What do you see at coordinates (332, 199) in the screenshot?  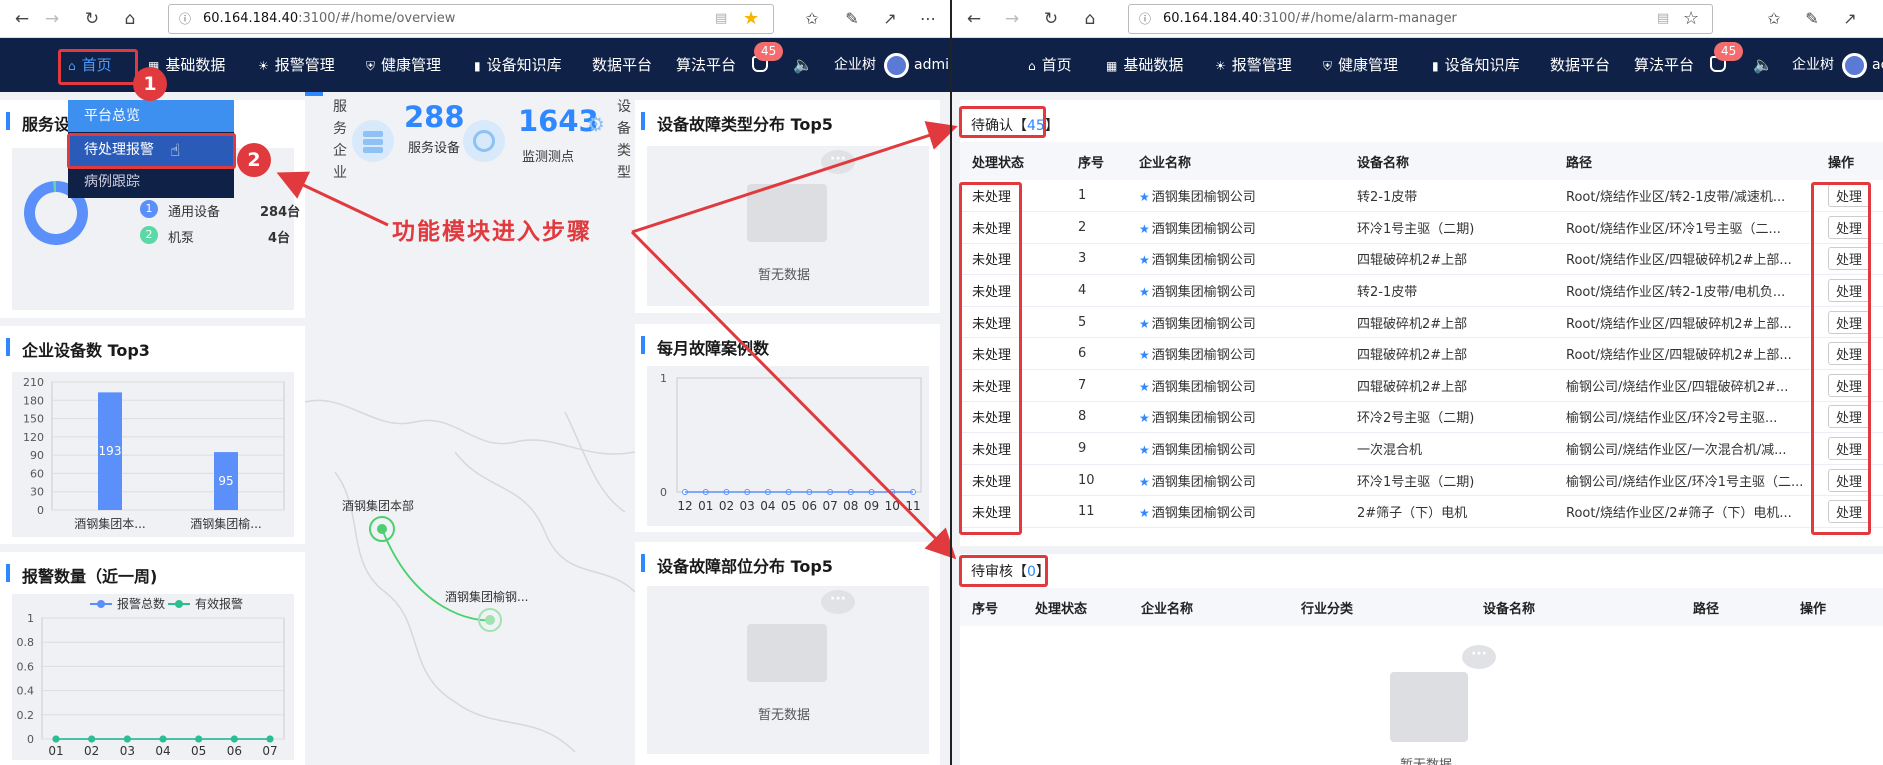 I see `arrow-to-menu` at bounding box center [332, 199].